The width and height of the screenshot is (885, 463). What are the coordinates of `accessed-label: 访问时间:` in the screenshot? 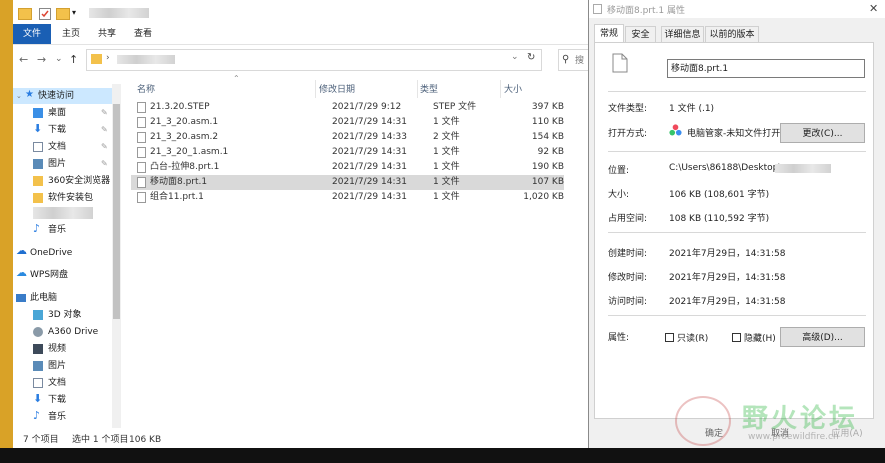 It's located at (628, 302).